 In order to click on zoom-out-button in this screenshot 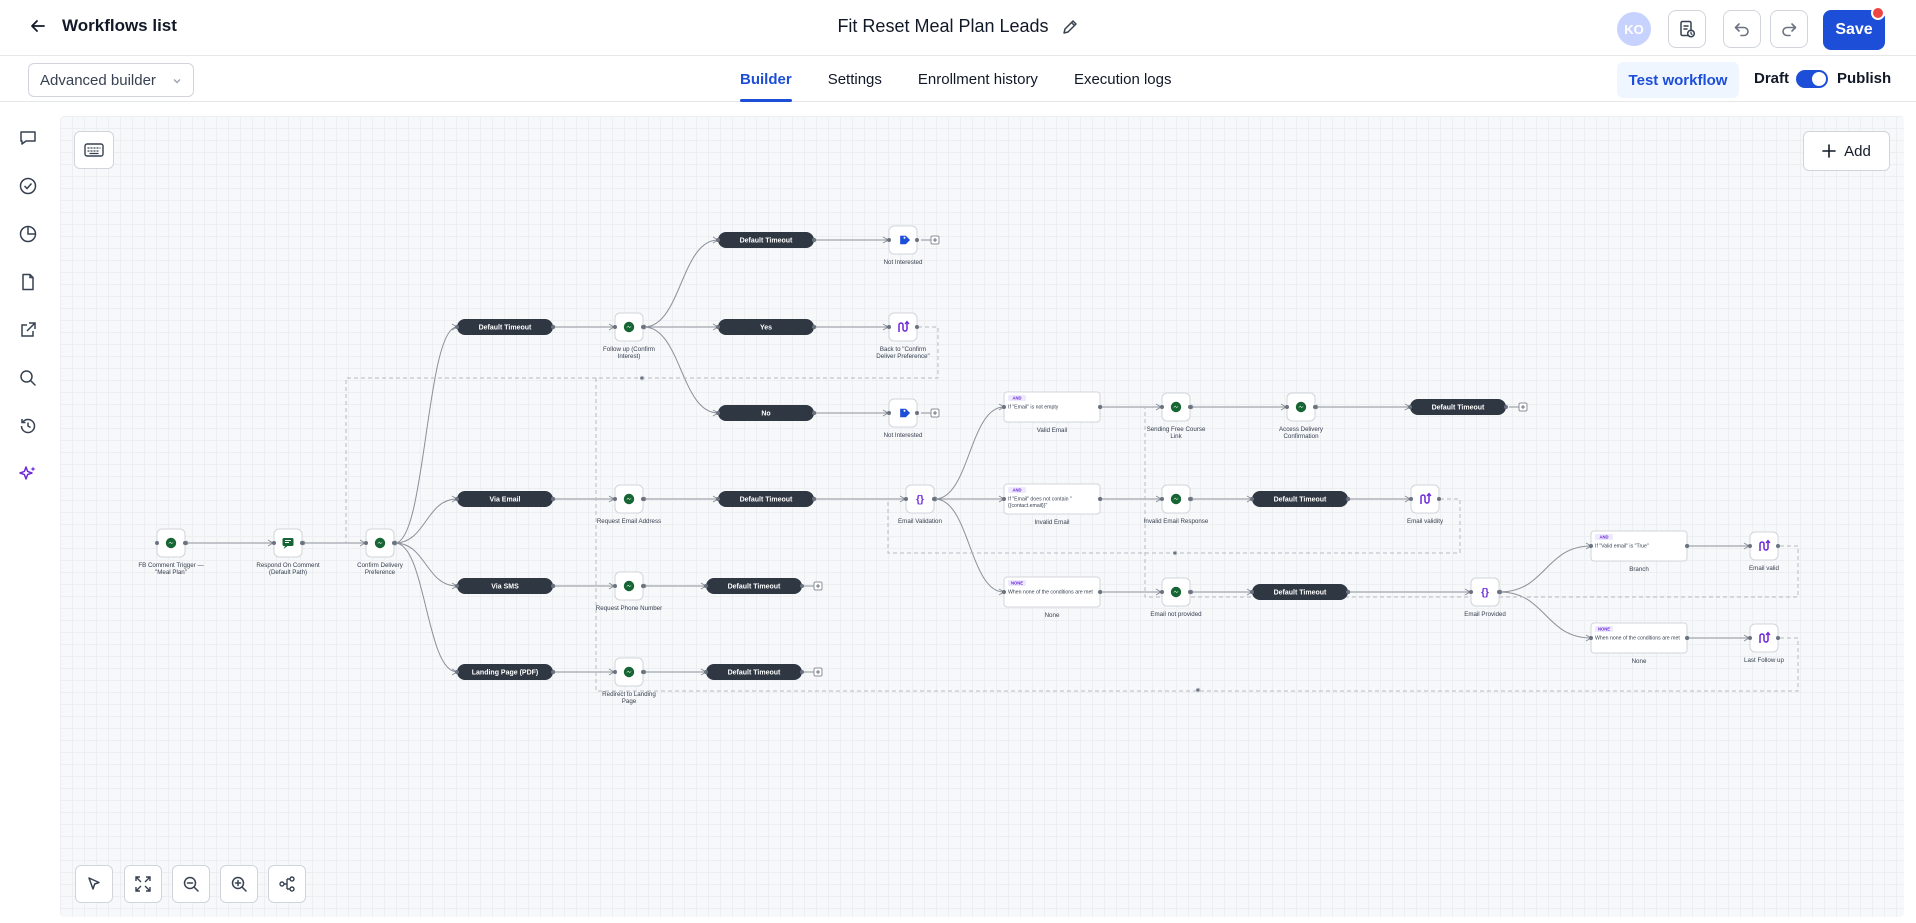, I will do `click(191, 884)`.